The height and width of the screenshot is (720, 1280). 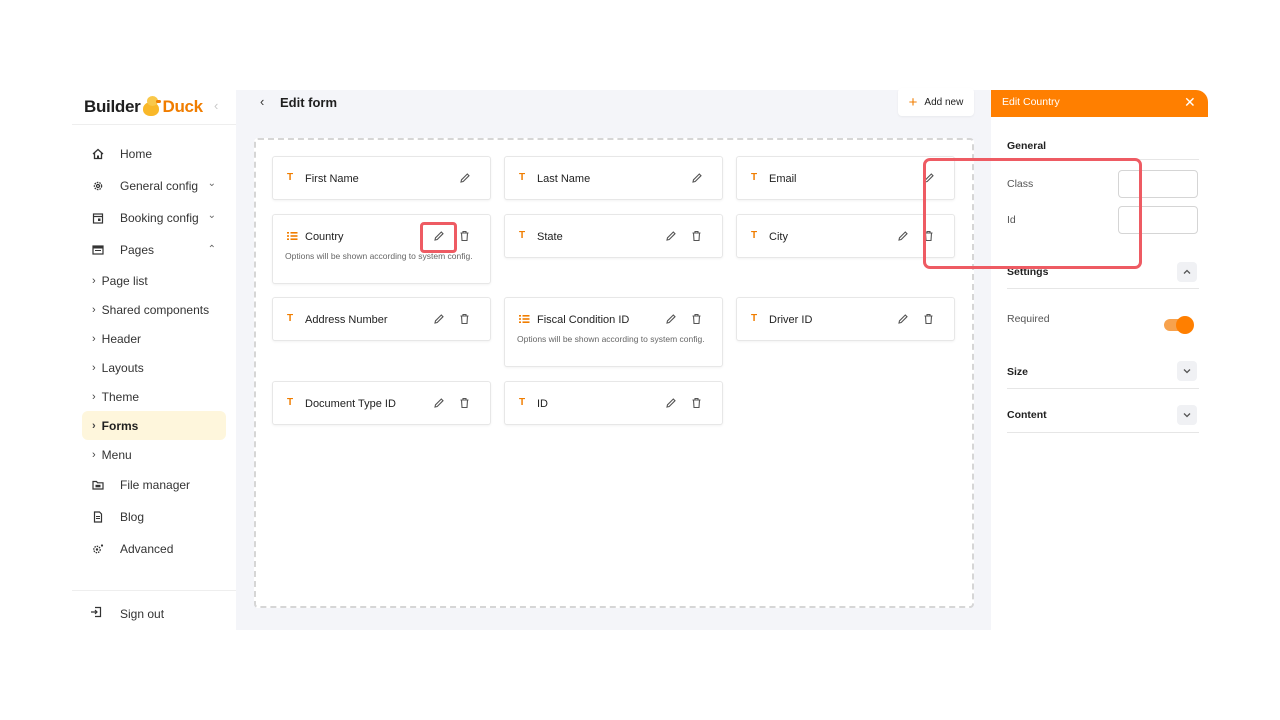 I want to click on sidebar-item-label: Booking config, so click(x=159, y=218).